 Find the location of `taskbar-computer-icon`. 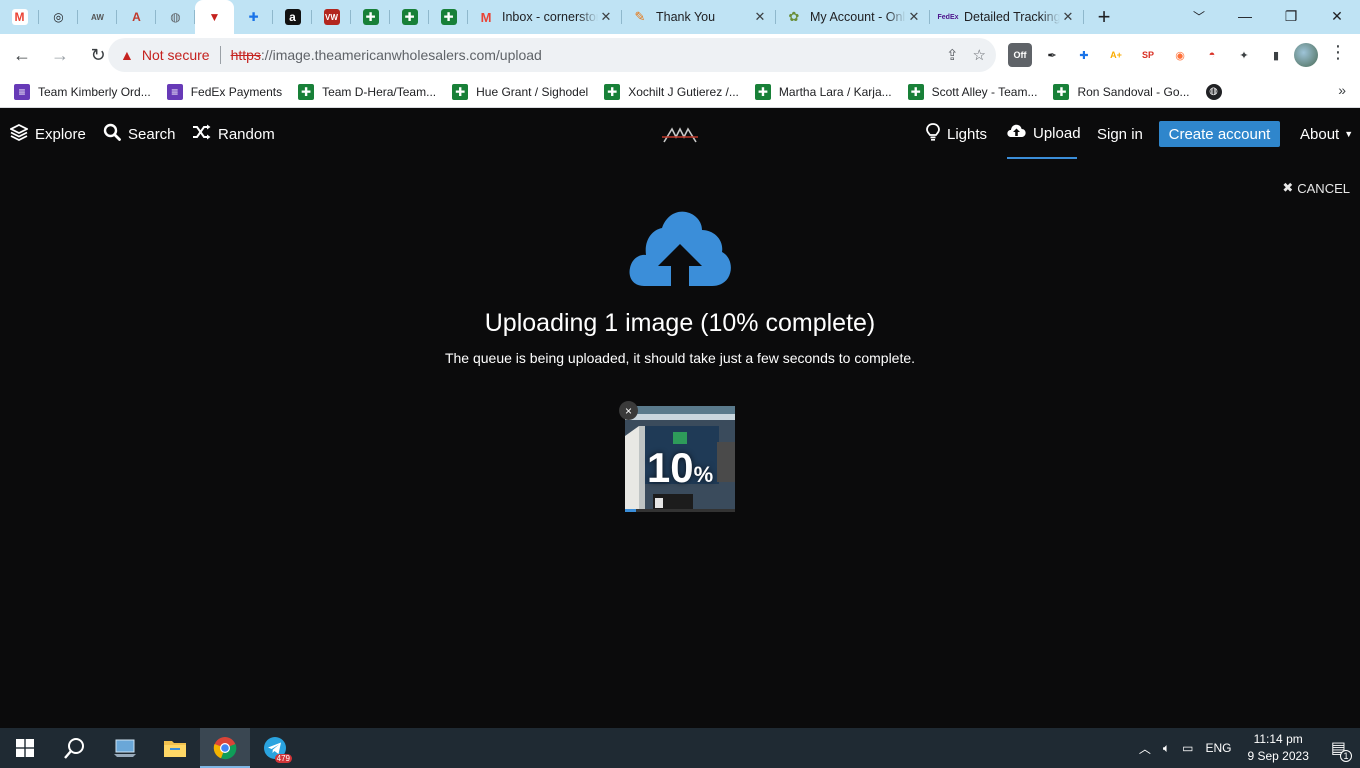

taskbar-computer-icon is located at coordinates (125, 748).